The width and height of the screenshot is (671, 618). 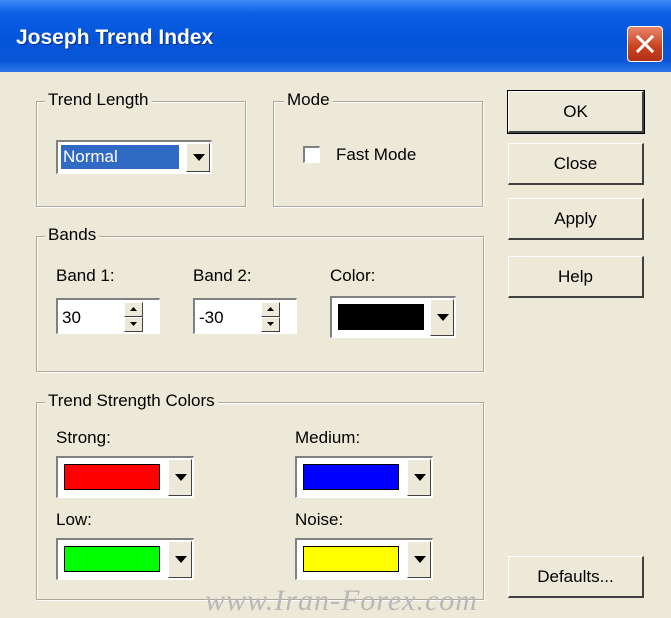 What do you see at coordinates (74, 519) in the screenshot?
I see `low-label: Low:` at bounding box center [74, 519].